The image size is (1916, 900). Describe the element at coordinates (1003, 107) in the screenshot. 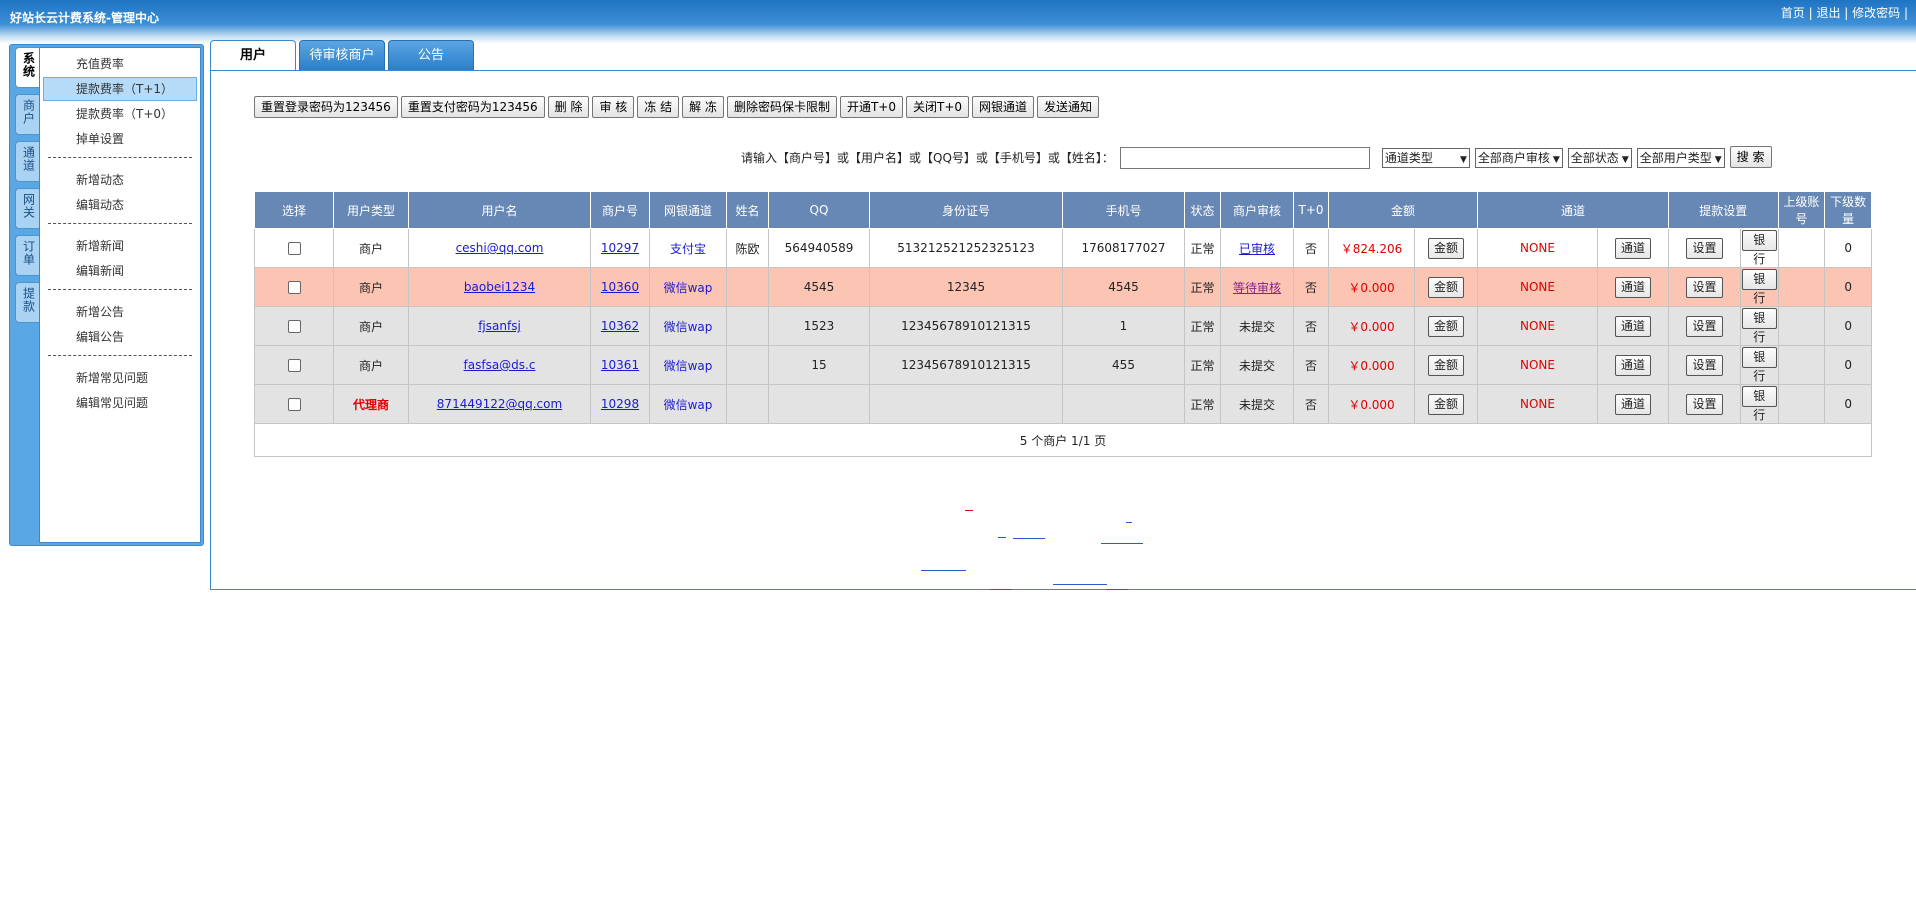

I see `bank-channel-button: 网银通道` at that location.